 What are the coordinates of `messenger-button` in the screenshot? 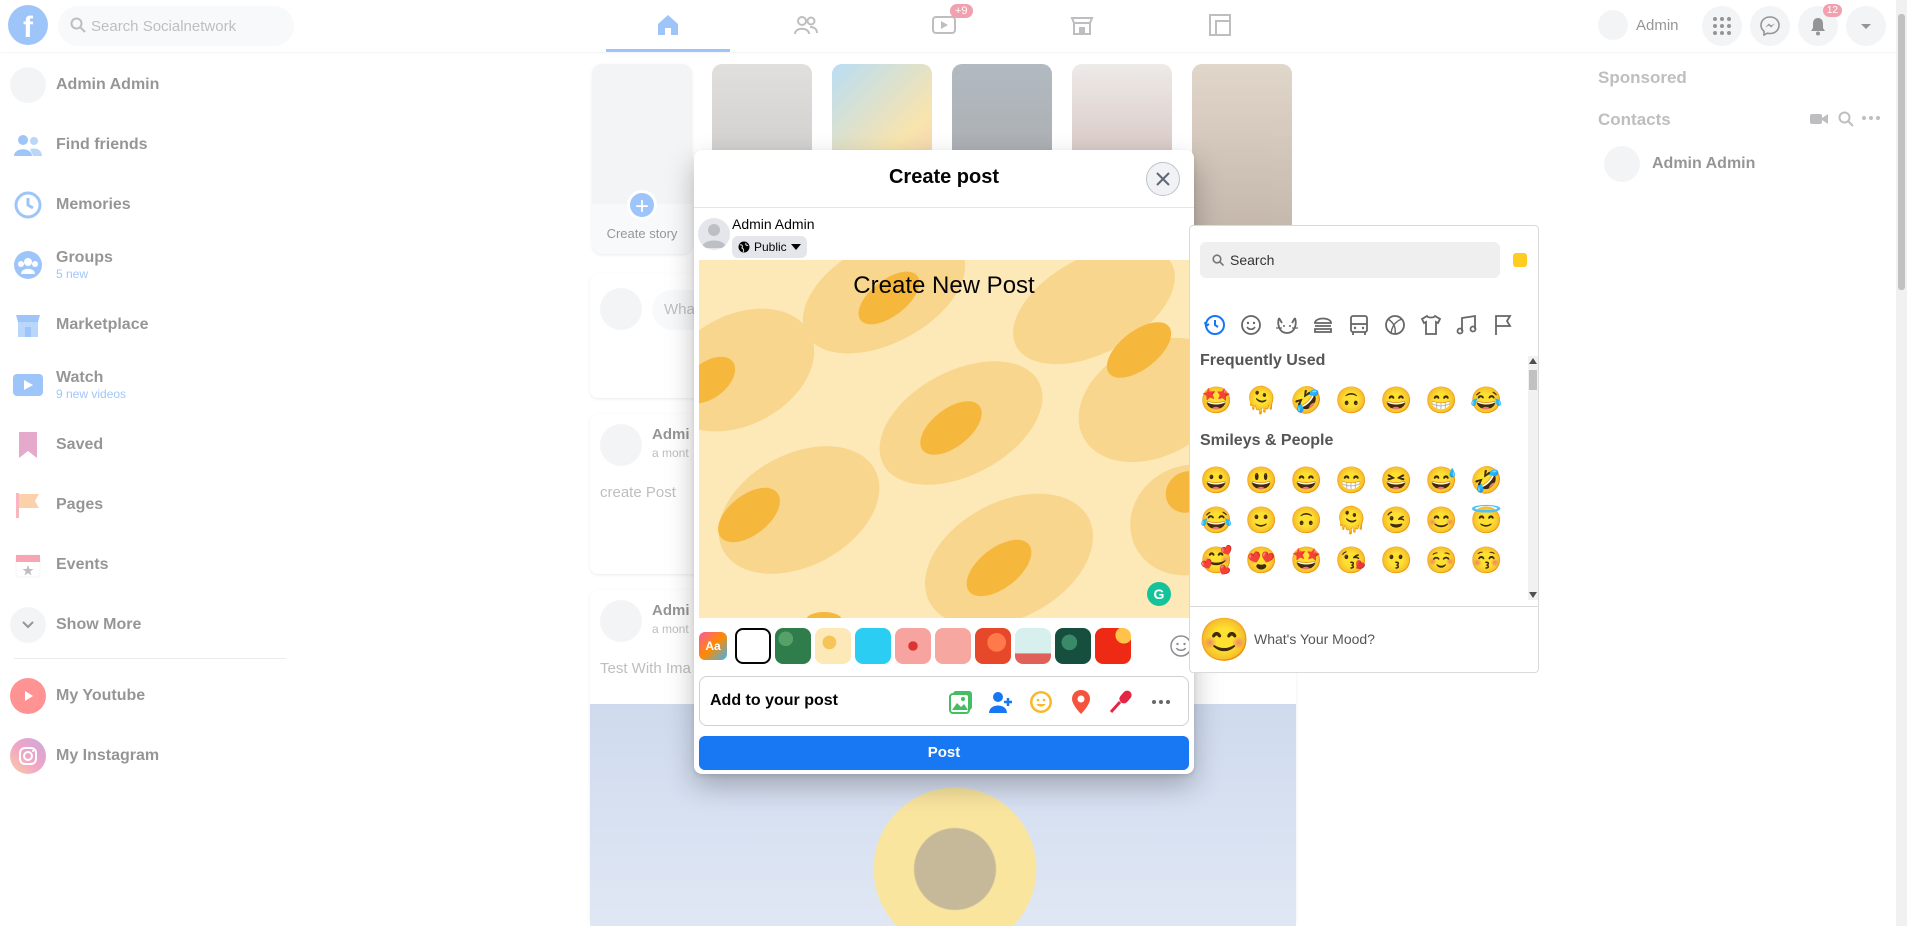 It's located at (1770, 26).